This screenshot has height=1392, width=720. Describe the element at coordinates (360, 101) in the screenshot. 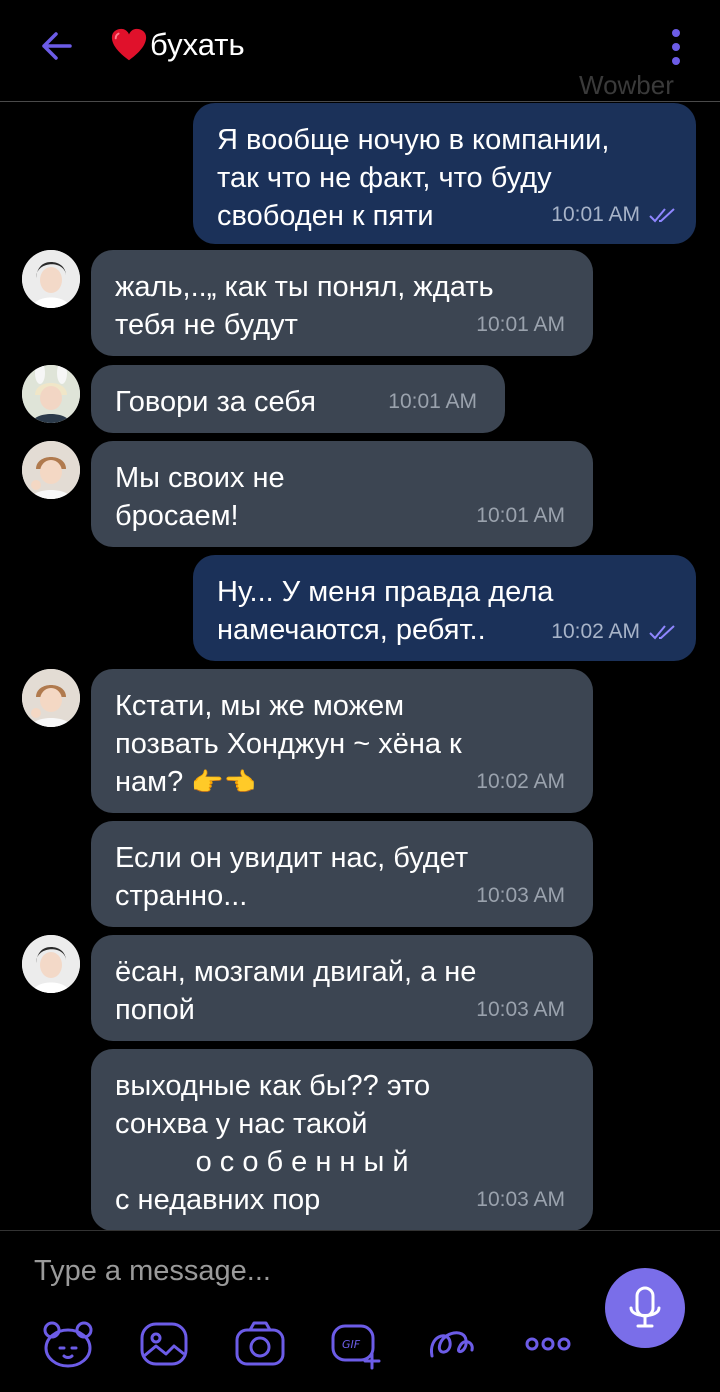

I see `header-divider` at that location.